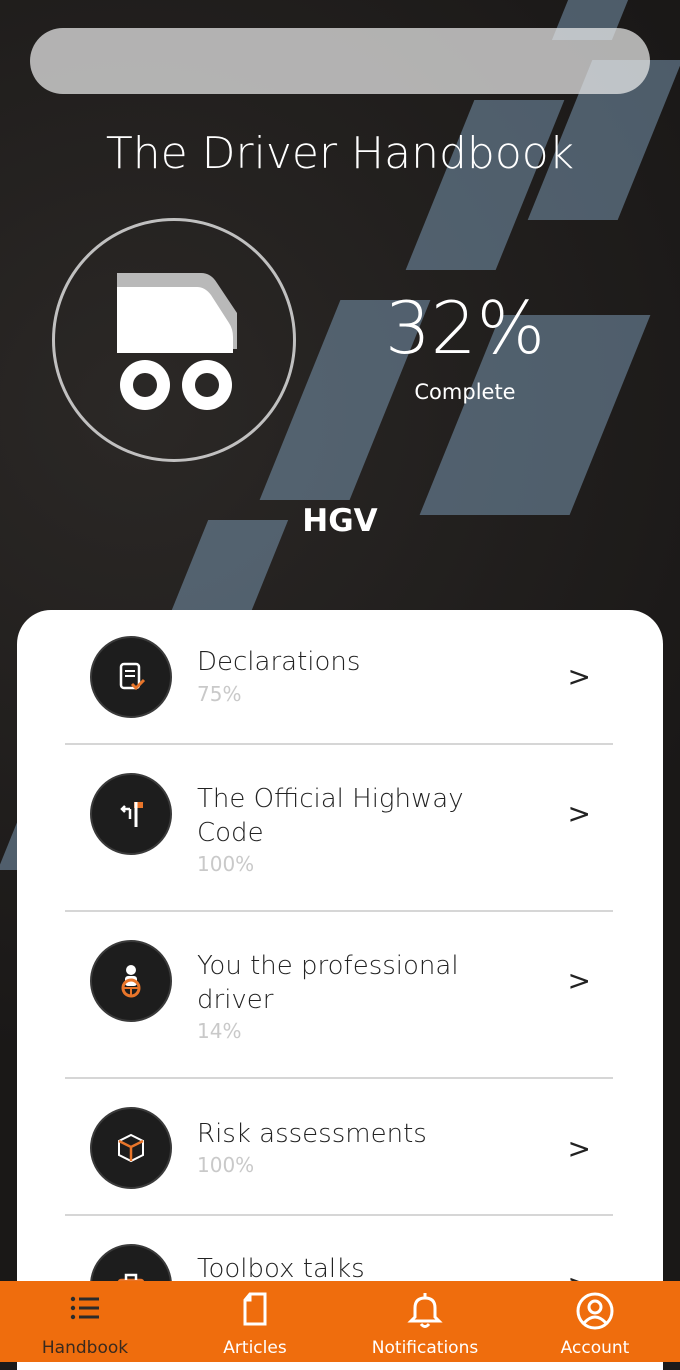 Image resolution: width=680 pixels, height=1370 pixels. I want to click on completion-label: Complete, so click(465, 392).